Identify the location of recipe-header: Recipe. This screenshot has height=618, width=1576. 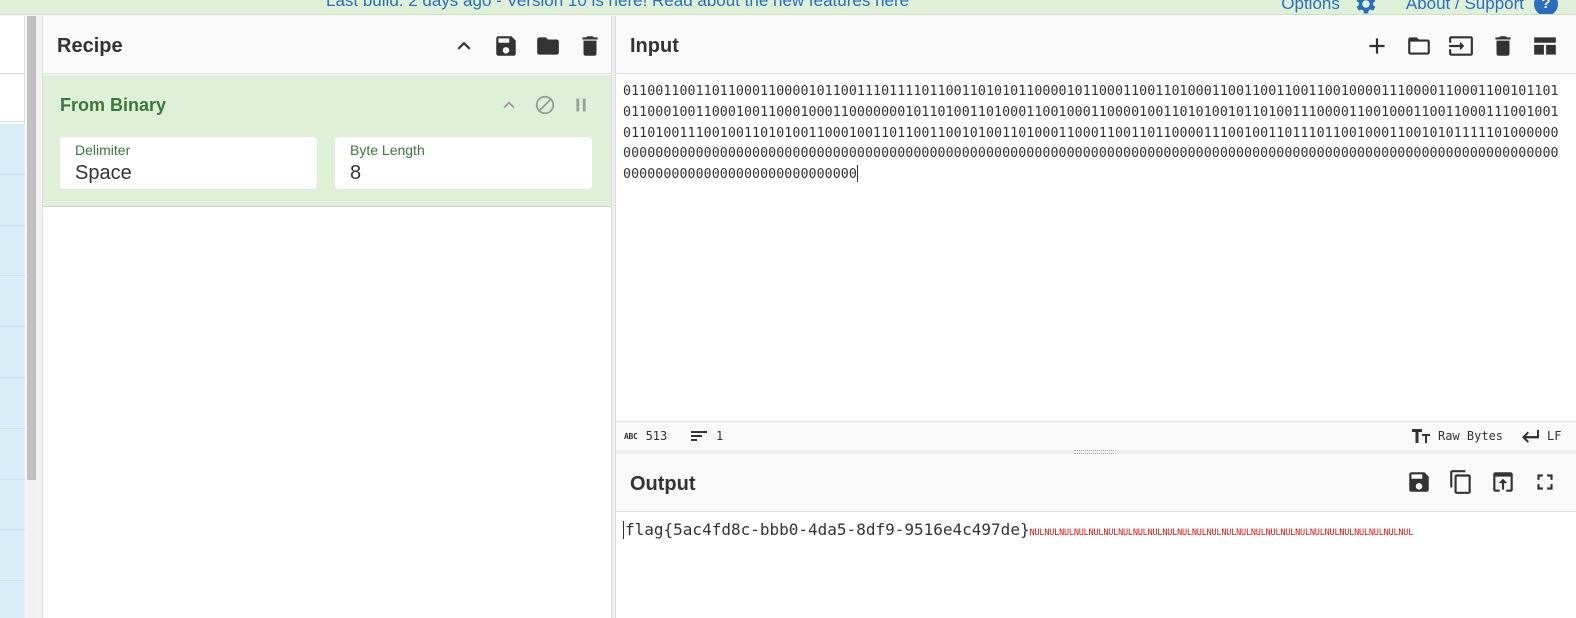
(327, 45).